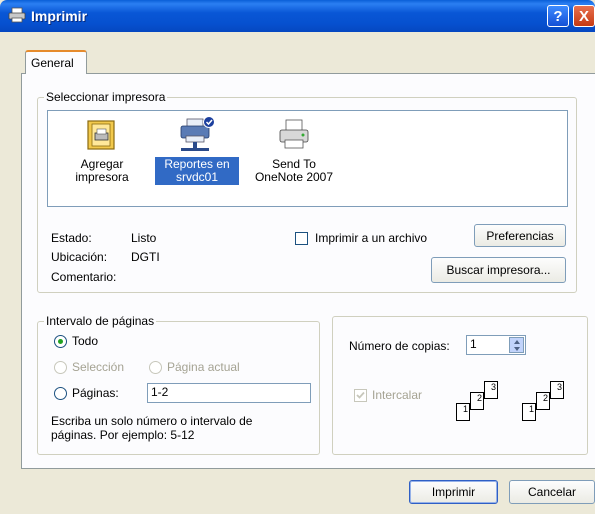 The height and width of the screenshot is (514, 595). What do you see at coordinates (203, 367) in the screenshot?
I see `radio-current-page-label: Página actual` at bounding box center [203, 367].